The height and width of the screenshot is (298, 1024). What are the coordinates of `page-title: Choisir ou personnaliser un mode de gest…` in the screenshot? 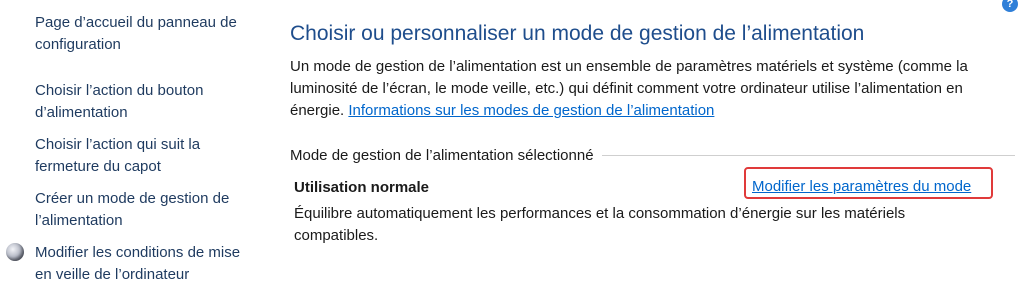 It's located at (577, 33).